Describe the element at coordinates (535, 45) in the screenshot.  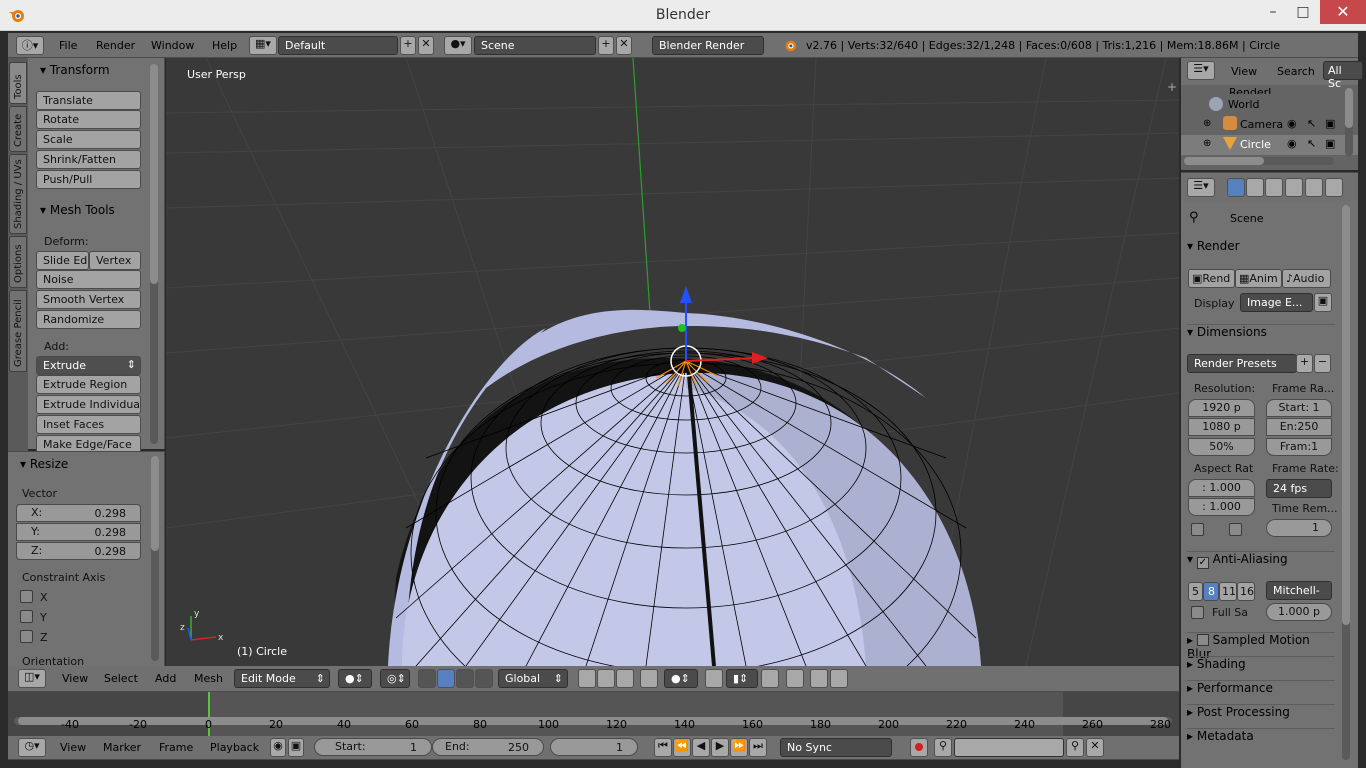
I see `scene-select: Scene` at that location.